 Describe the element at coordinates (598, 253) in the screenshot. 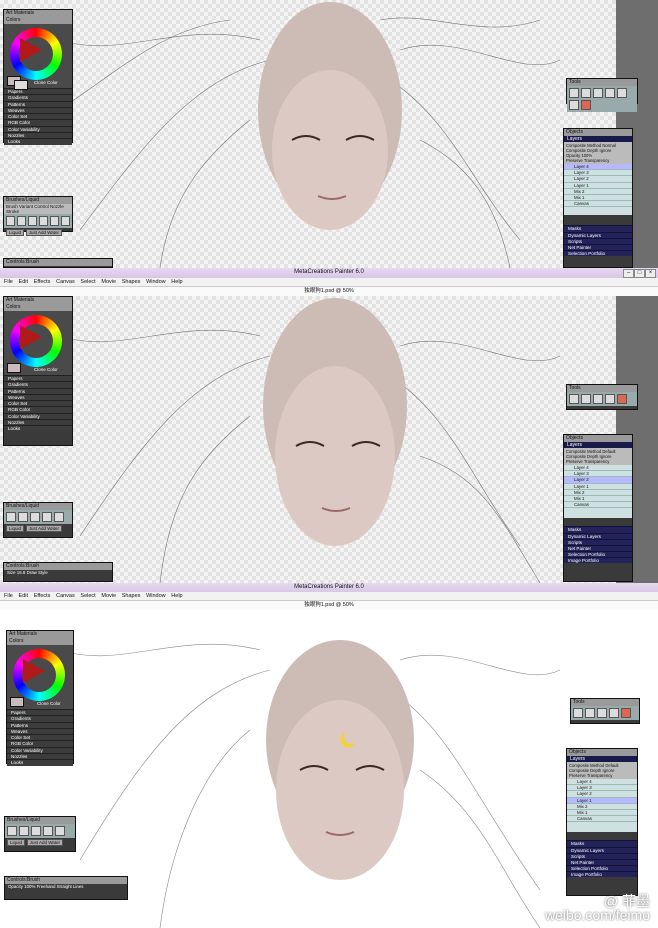

I see `list-item: Selection Portfolio` at that location.